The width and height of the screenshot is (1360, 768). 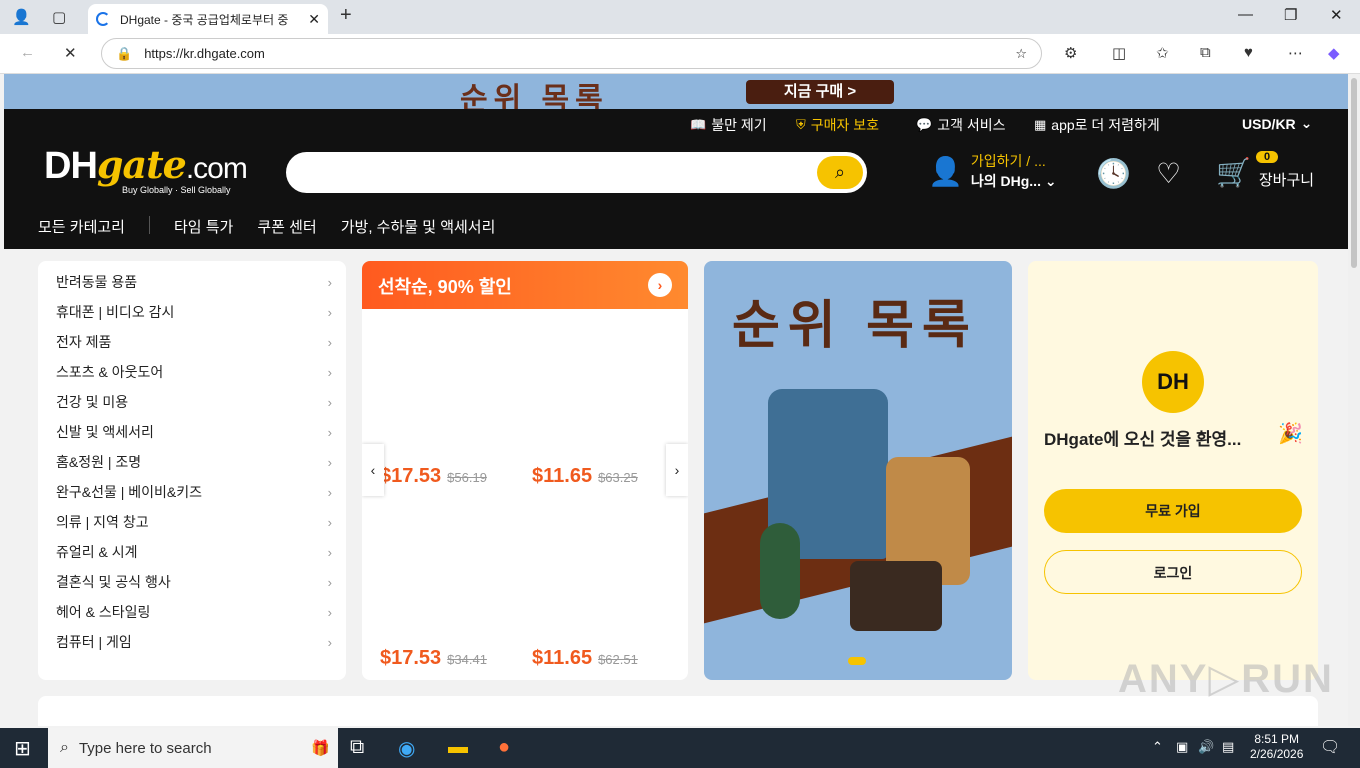 I want to click on product-price: $11.65 $62.51, so click(x=585, y=658).